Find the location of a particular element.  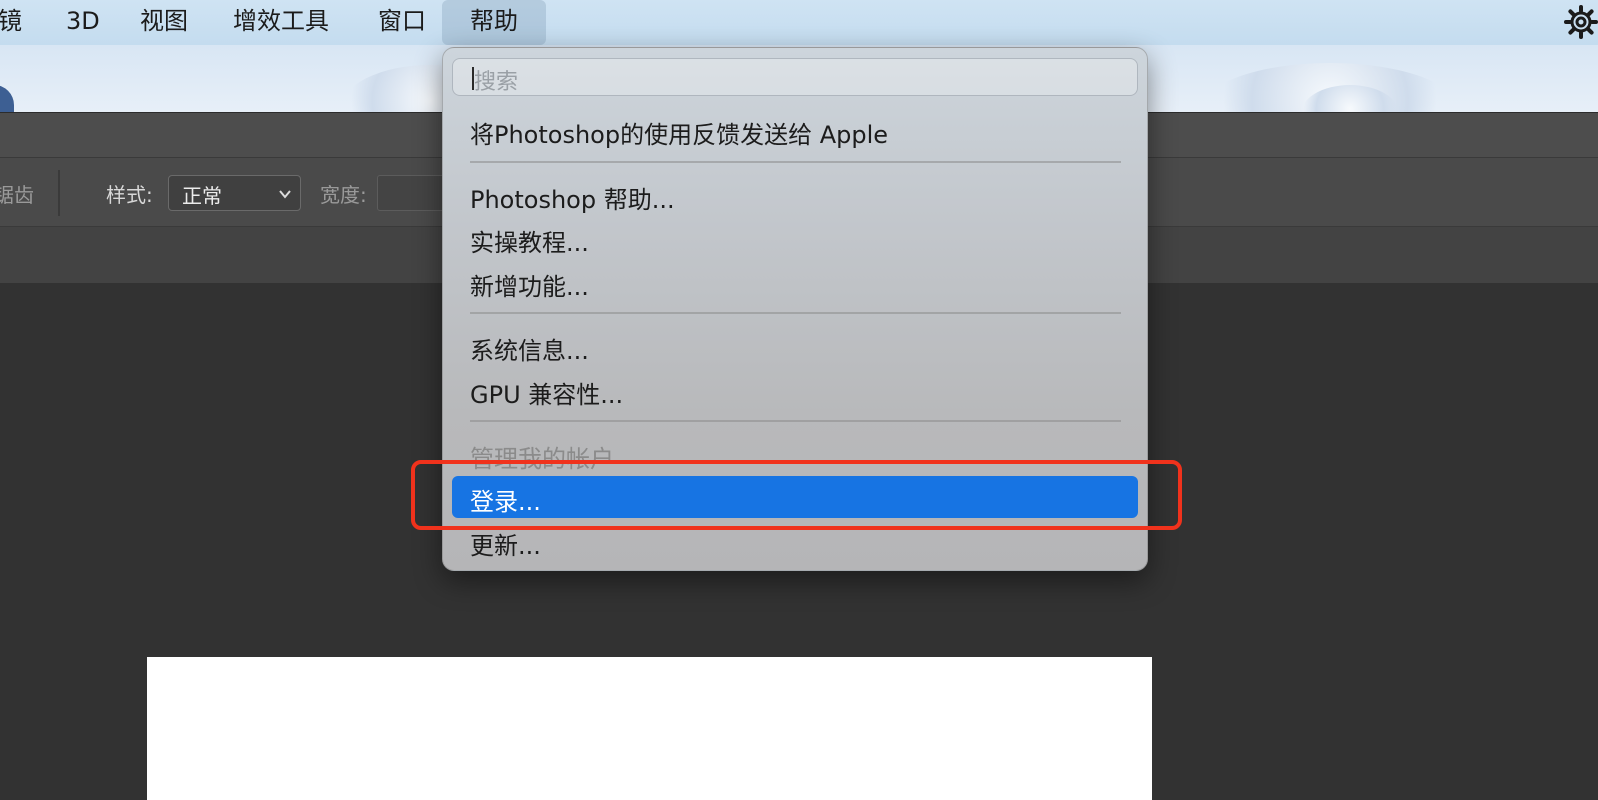

style-label: 样式: is located at coordinates (129, 195).